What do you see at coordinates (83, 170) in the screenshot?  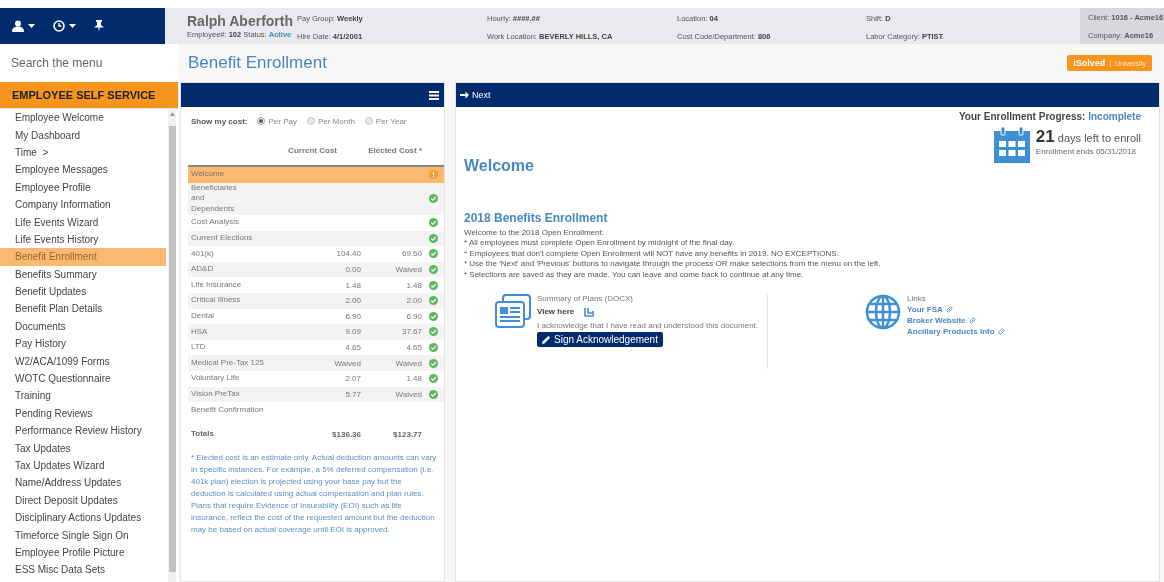 I see `sidebar-item: Employee Messages` at bounding box center [83, 170].